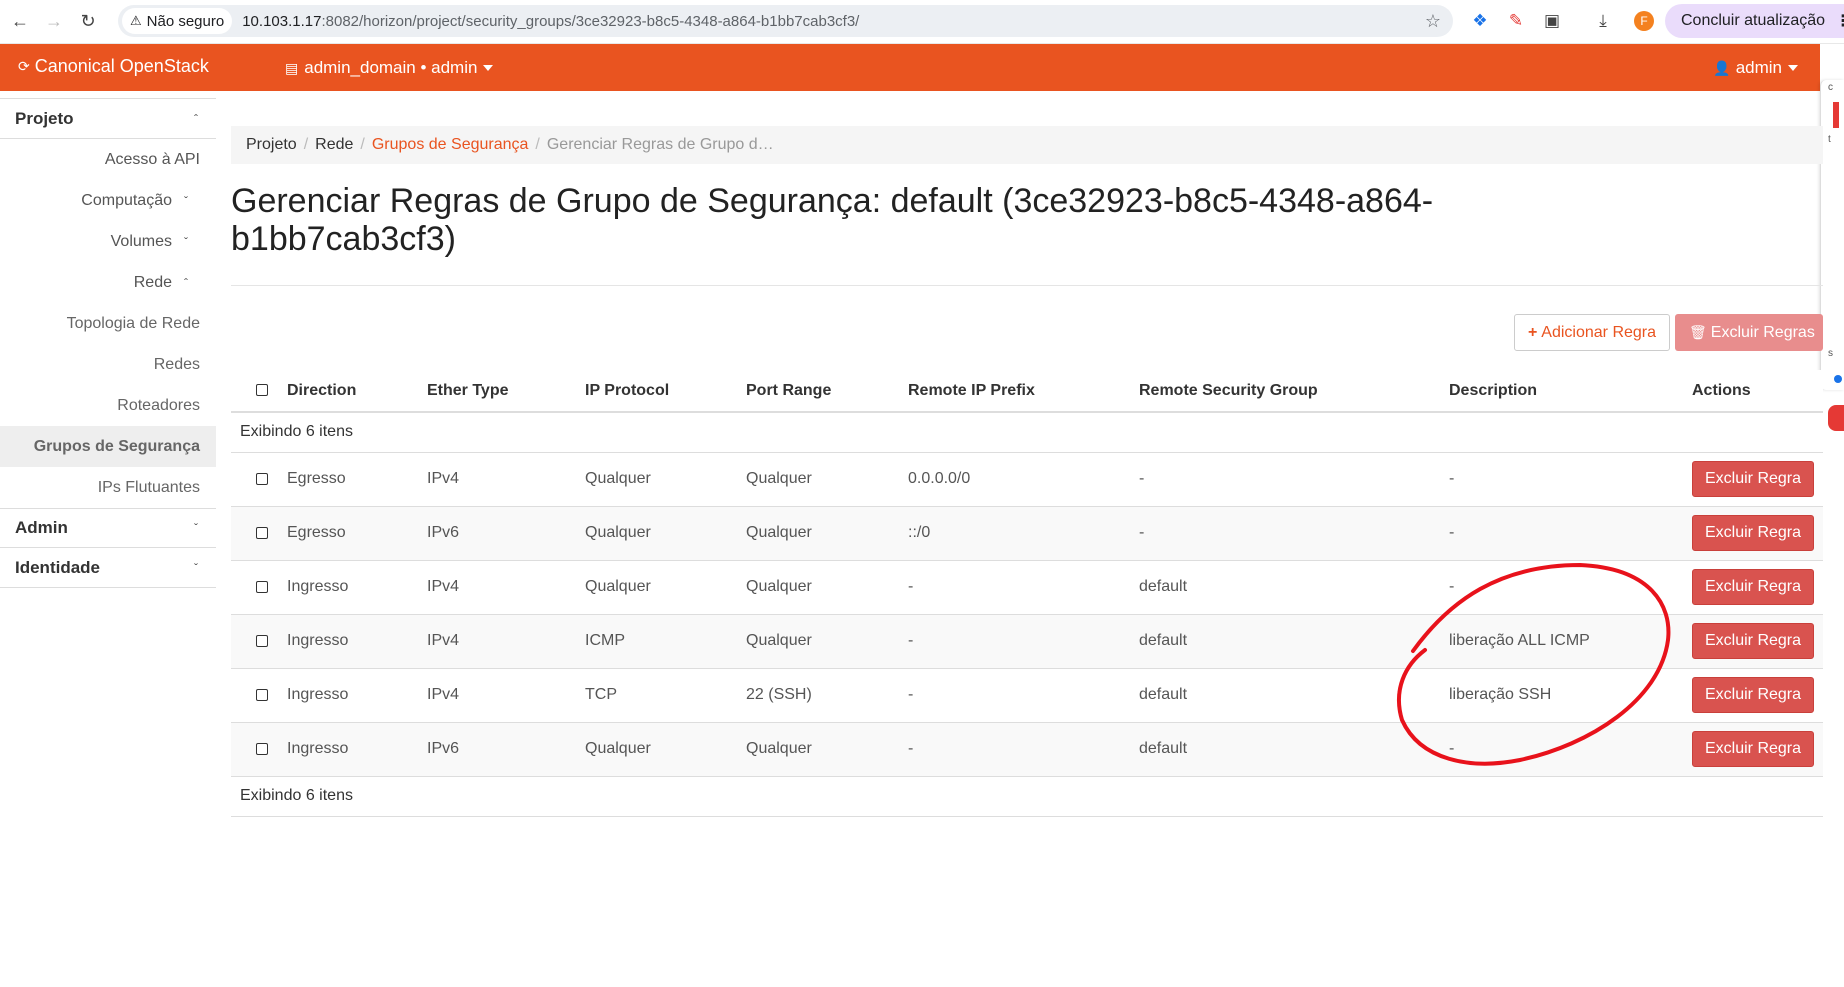 The image size is (1844, 987). What do you see at coordinates (665, 391) in the screenshot?
I see `column-header-ip-protocol: IP Protocol` at bounding box center [665, 391].